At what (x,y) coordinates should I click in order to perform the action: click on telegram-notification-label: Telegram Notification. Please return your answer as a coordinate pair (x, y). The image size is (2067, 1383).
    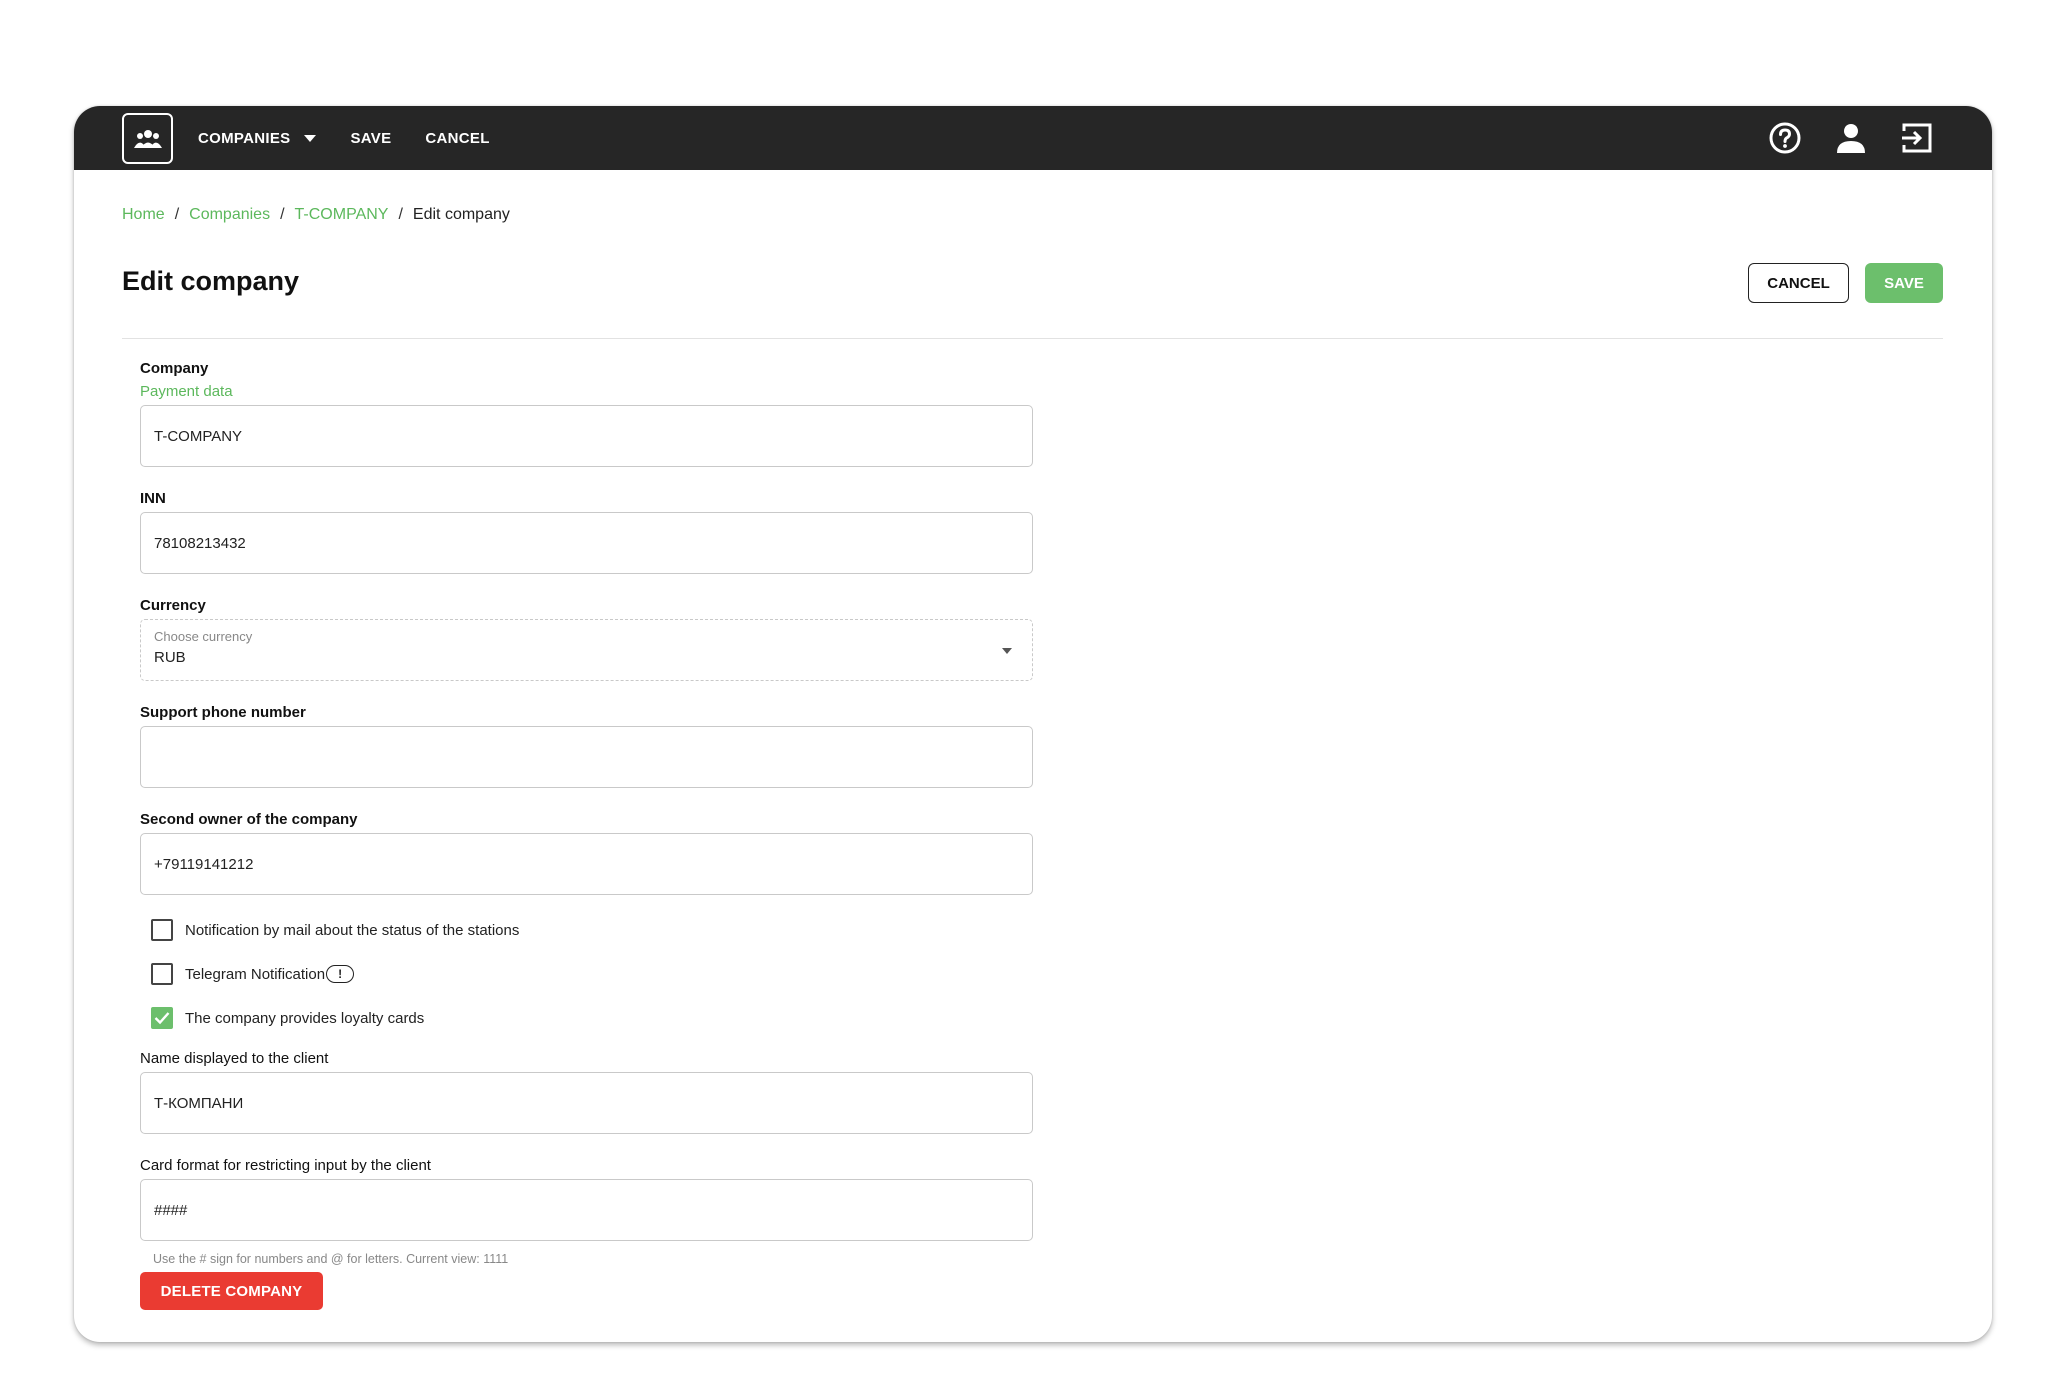
    Looking at the image, I should click on (255, 974).